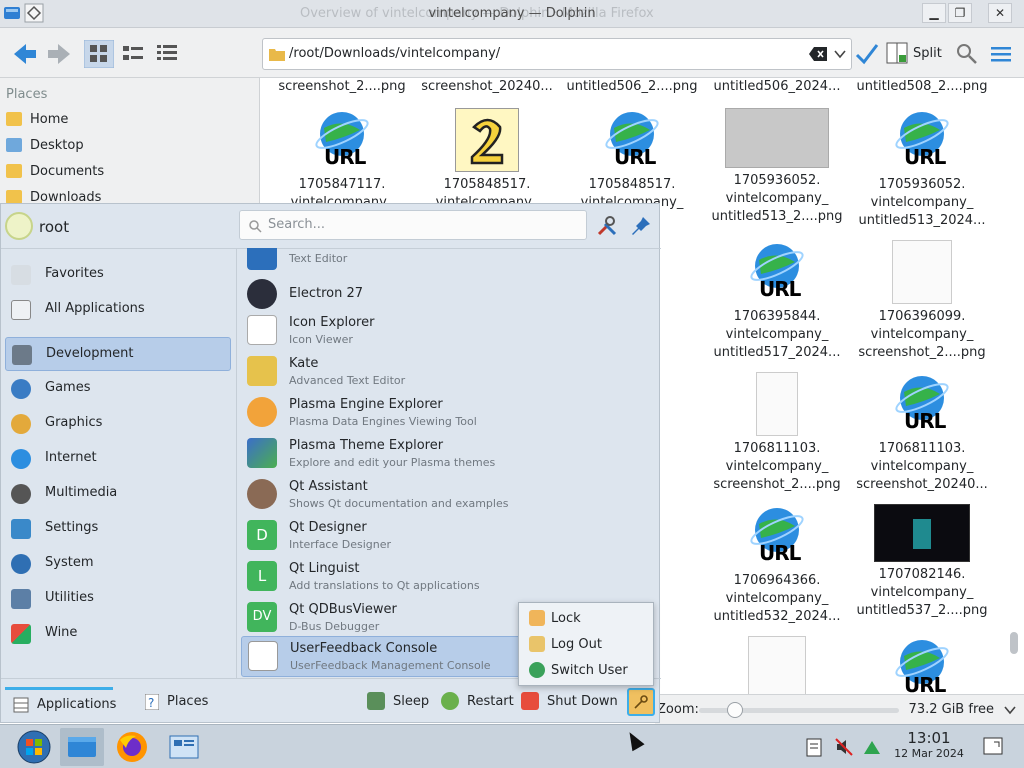  Describe the element at coordinates (867, 54) in the screenshot. I see `checkmark-icon` at that location.